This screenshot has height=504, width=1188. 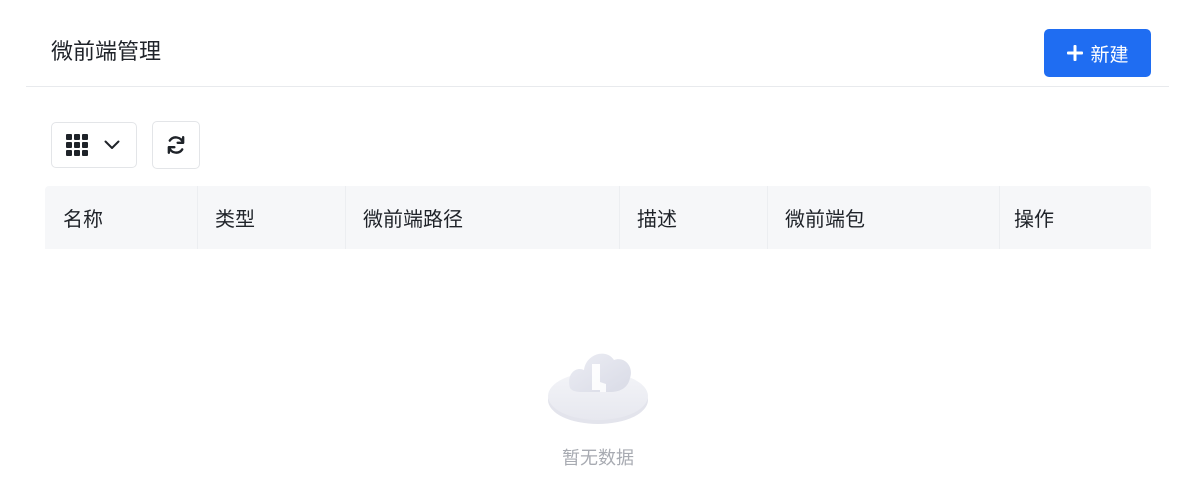 What do you see at coordinates (1109, 54) in the screenshot?
I see `new-button-label: 新建` at bounding box center [1109, 54].